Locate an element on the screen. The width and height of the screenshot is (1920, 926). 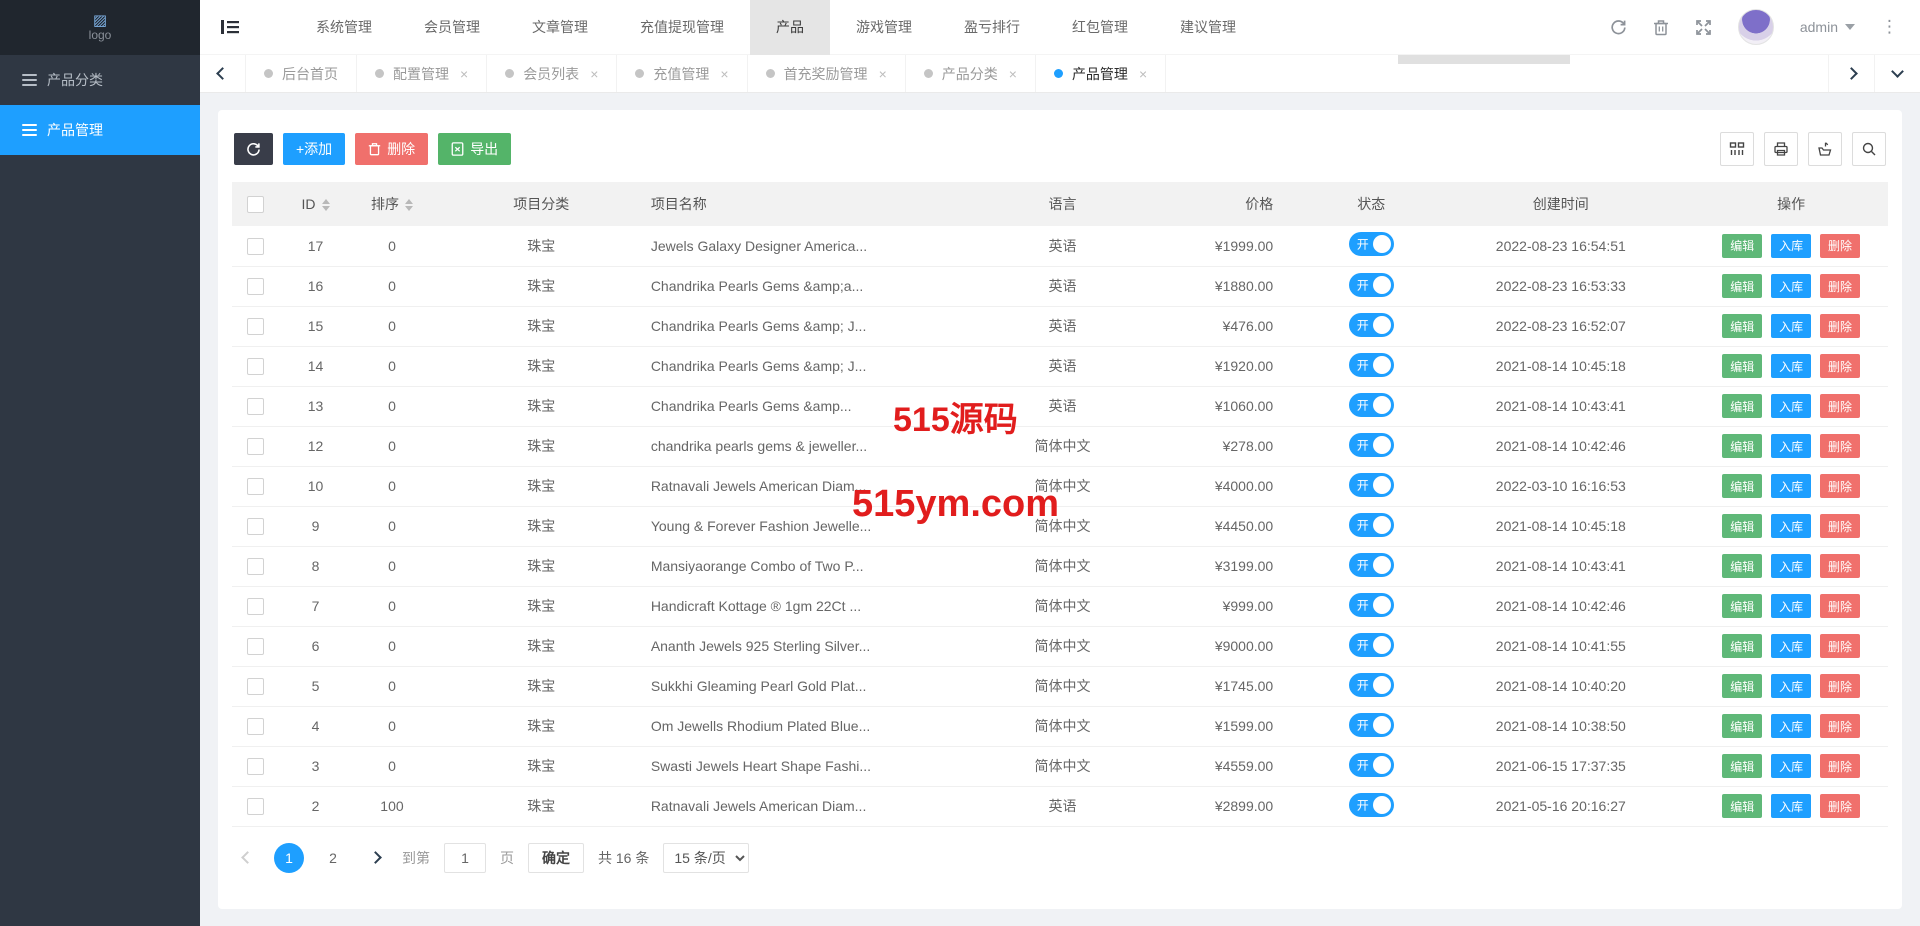
tab: 产品管理 × is located at coordinates (1101, 73).